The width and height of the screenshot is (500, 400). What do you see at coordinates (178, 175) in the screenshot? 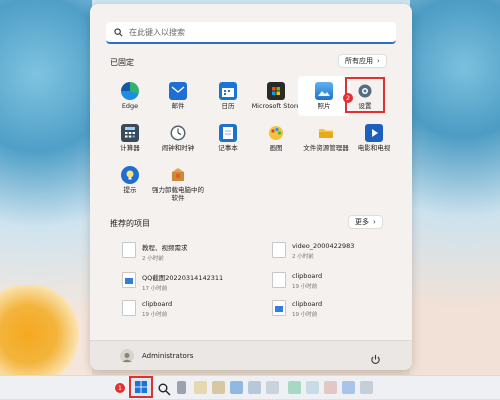
I see `uninstall-icon` at bounding box center [178, 175].